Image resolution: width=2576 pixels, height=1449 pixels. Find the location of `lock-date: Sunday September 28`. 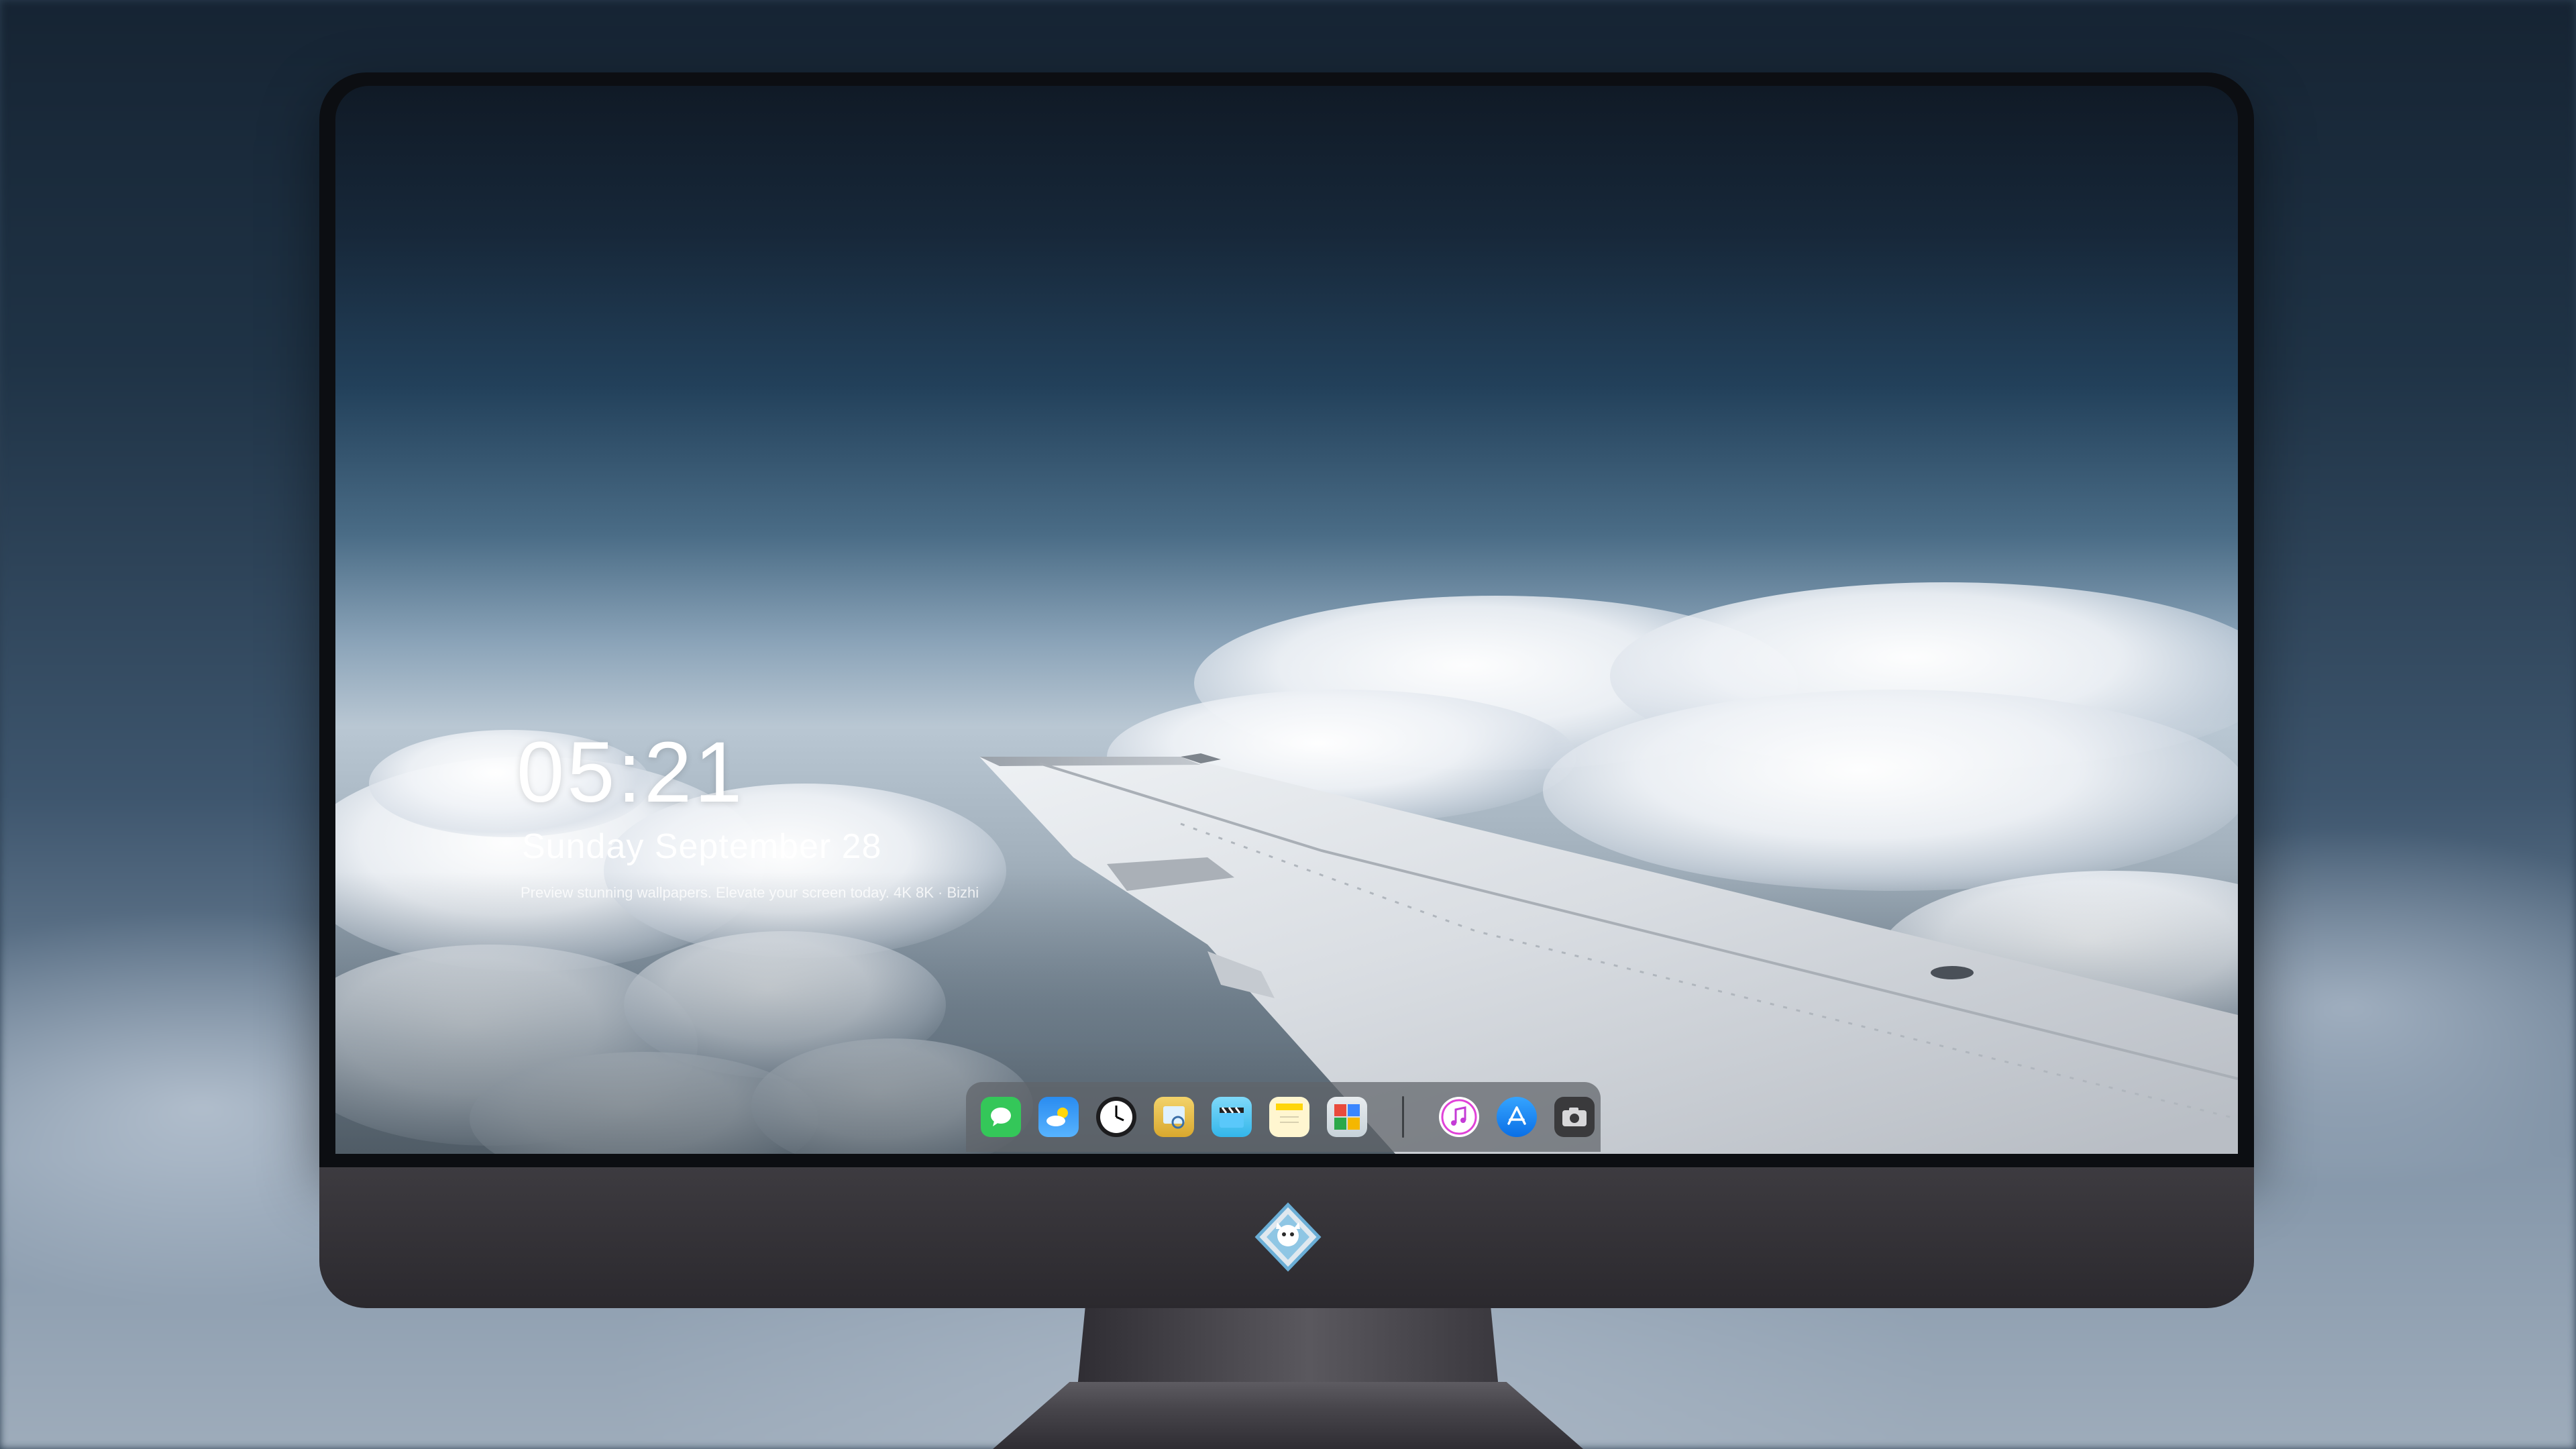

lock-date: Sunday September 28 is located at coordinates (702, 846).